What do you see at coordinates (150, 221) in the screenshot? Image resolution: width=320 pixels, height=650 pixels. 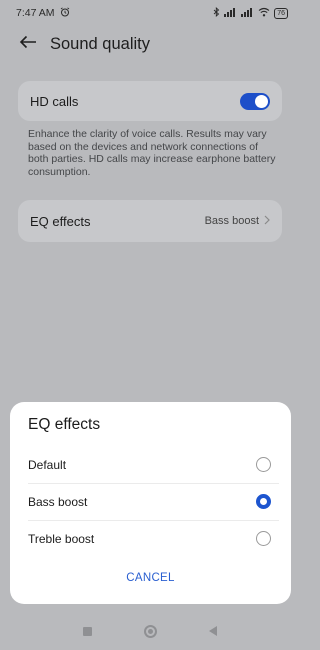 I see `eq-effects-row: EQ effects Bass boost` at bounding box center [150, 221].